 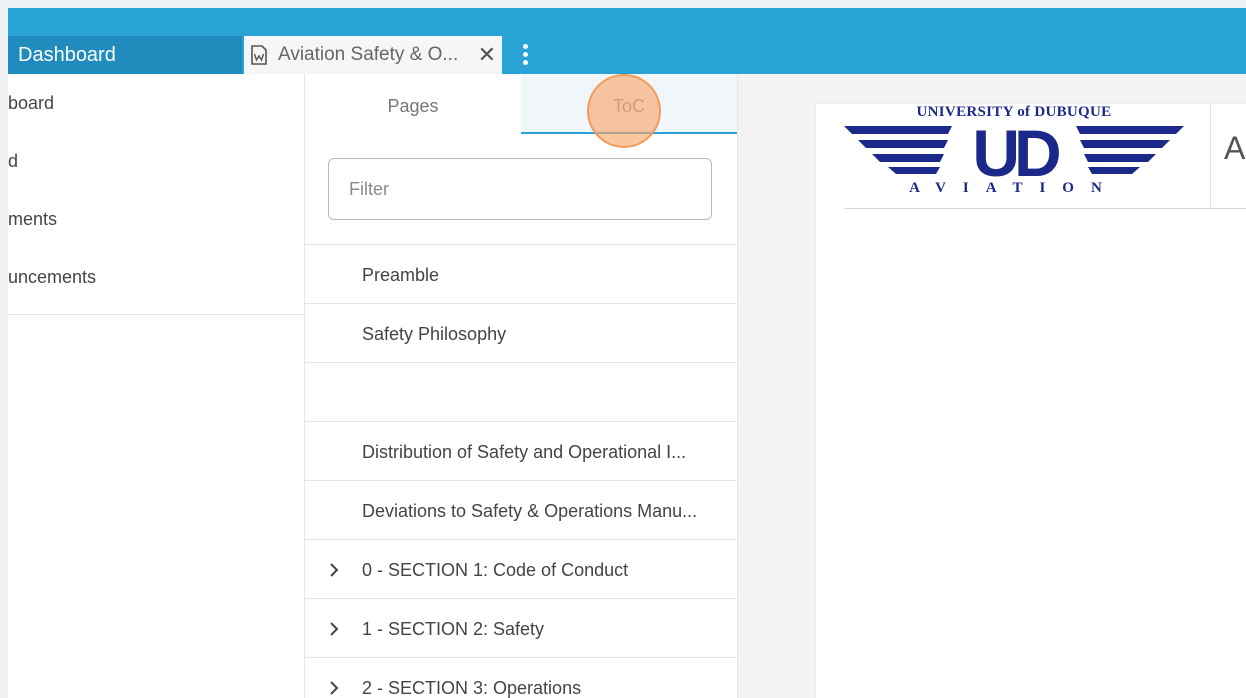 I want to click on toc-item-expandable: 1 - SECTION 2: Safety, so click(x=521, y=628).